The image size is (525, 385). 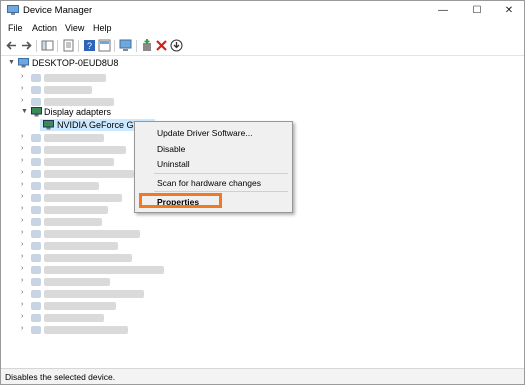 What do you see at coordinates (26, 45) in the screenshot?
I see `forward-arrow-icon` at bounding box center [26, 45].